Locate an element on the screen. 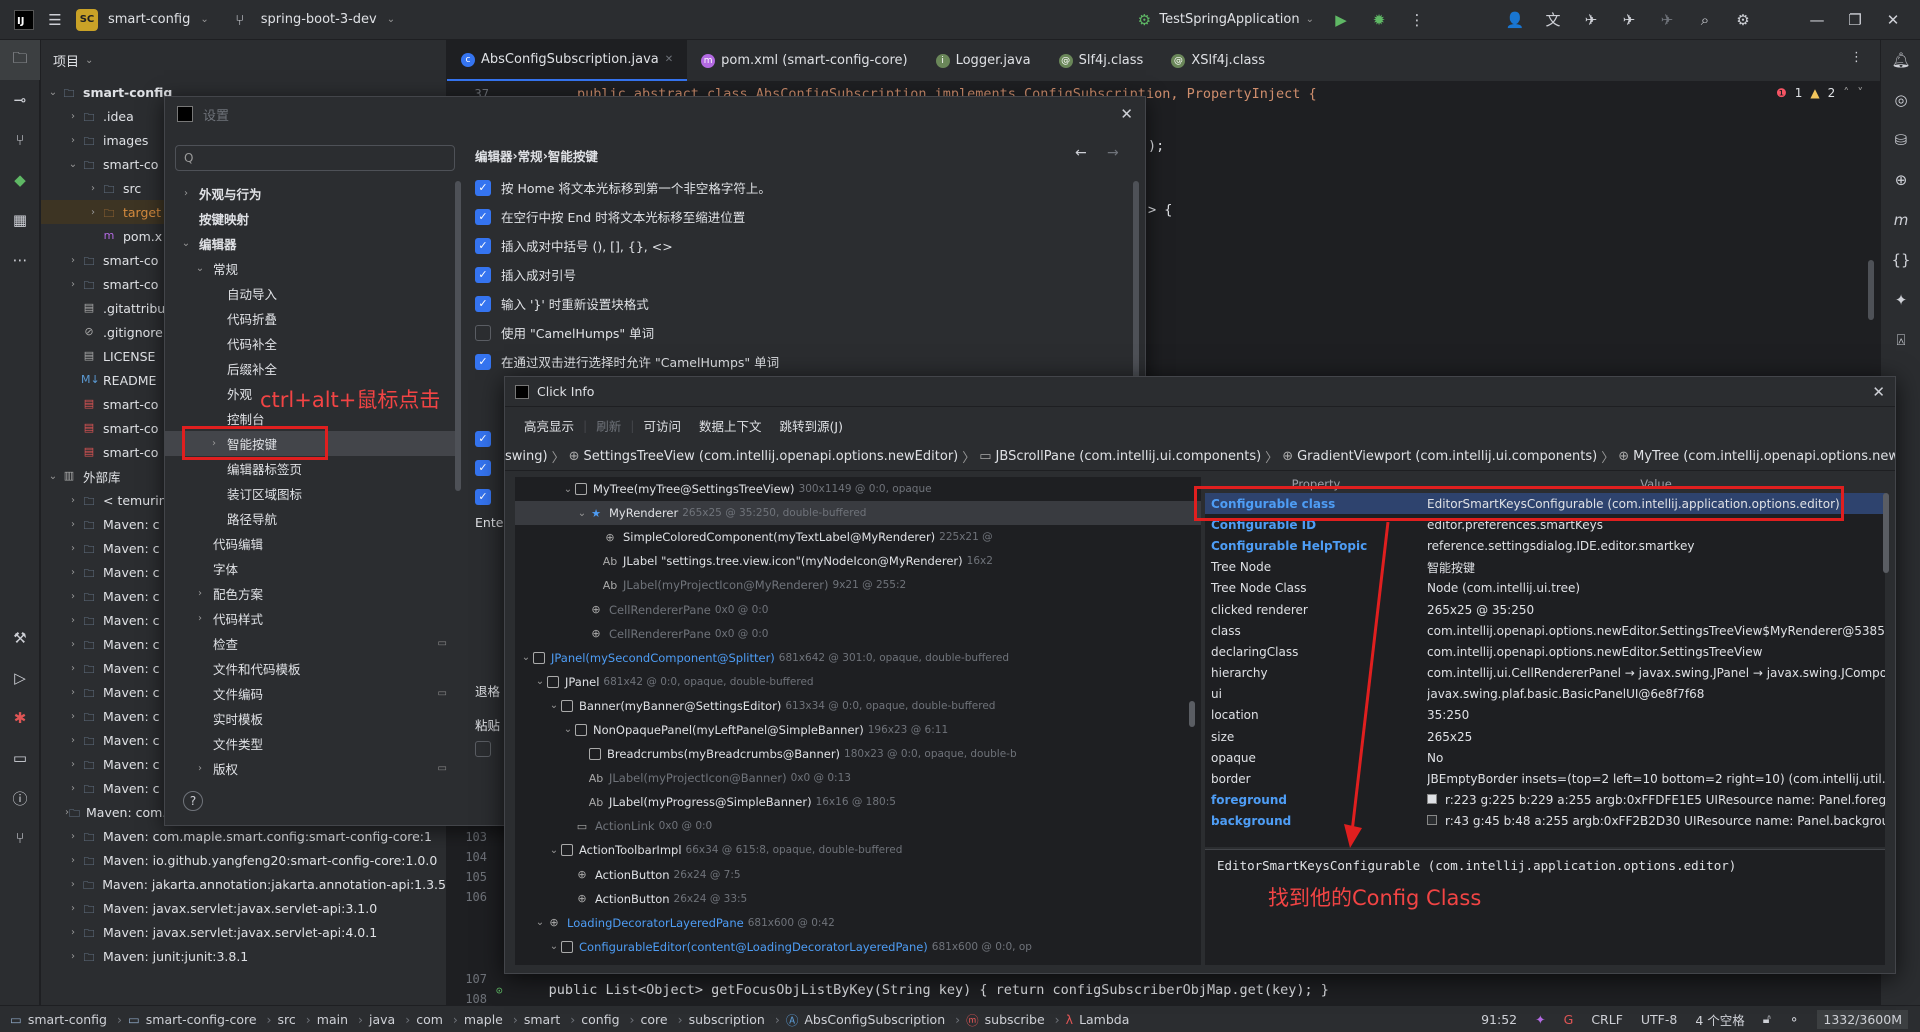 Image resolution: width=1920 pixels, height=1032 pixels. settings-tree-item: ⌄ 编辑器 is located at coordinates (311, 243).